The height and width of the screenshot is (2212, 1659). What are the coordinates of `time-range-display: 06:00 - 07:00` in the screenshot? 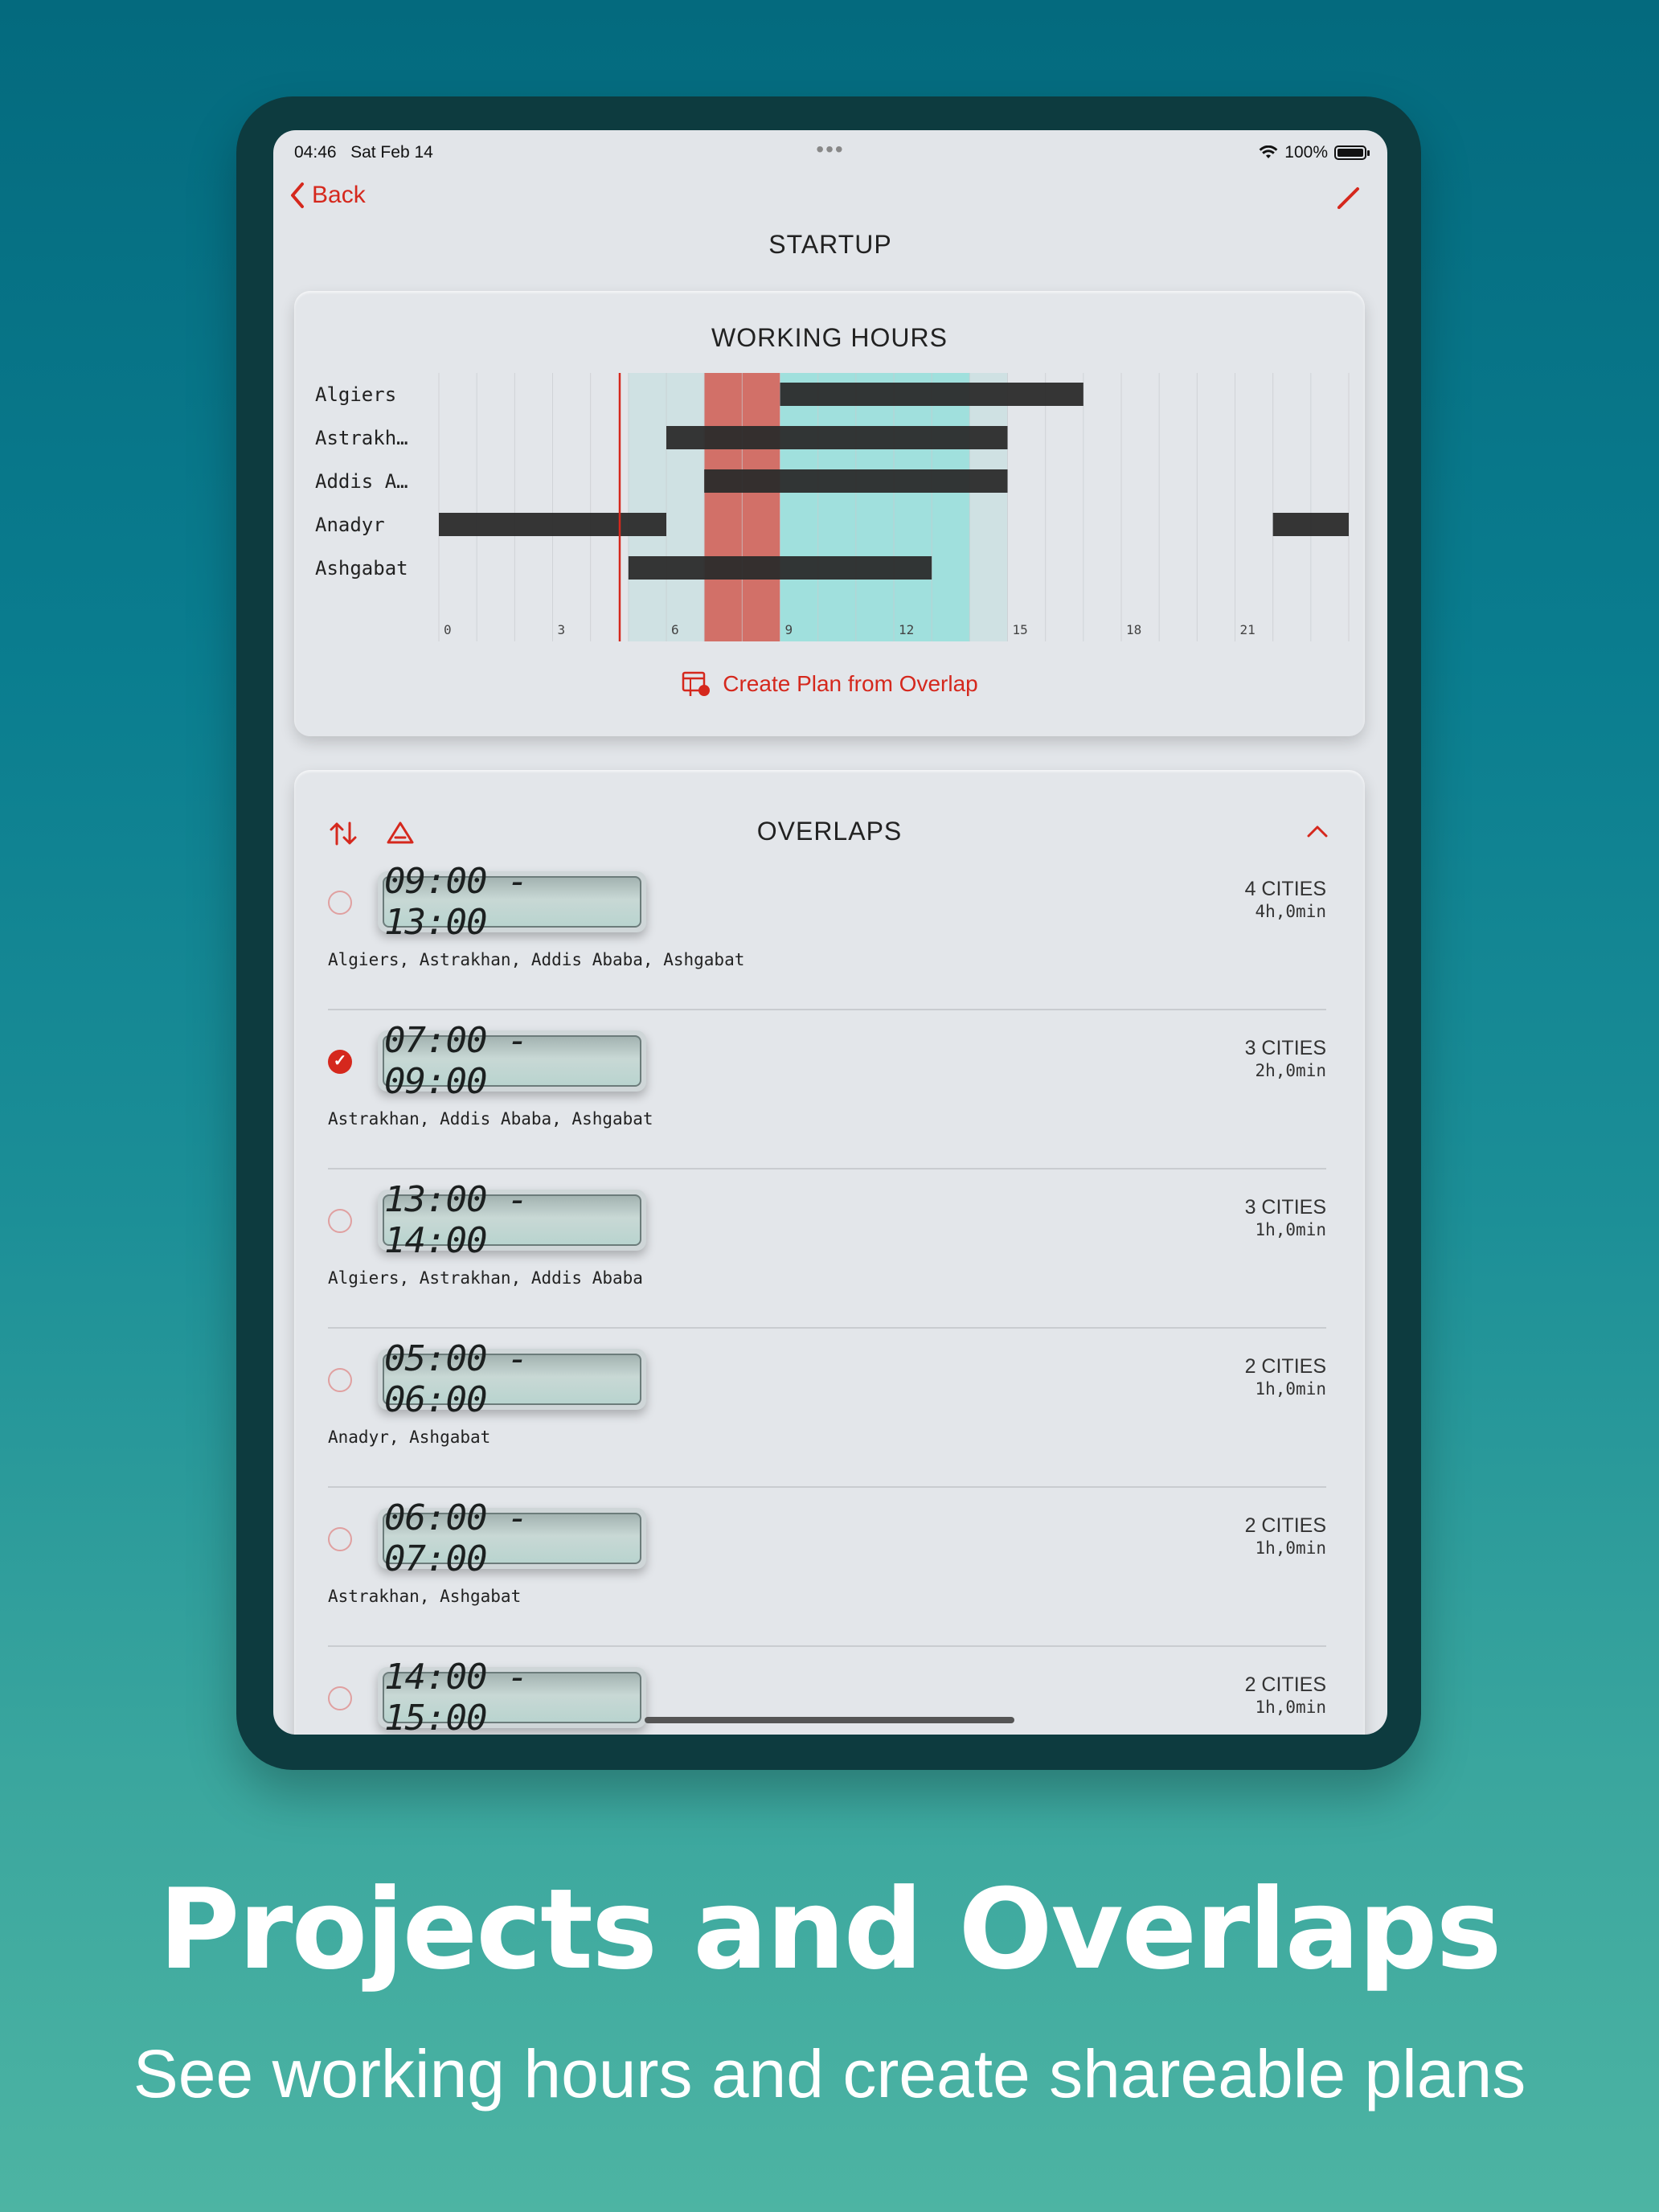 It's located at (512, 1538).